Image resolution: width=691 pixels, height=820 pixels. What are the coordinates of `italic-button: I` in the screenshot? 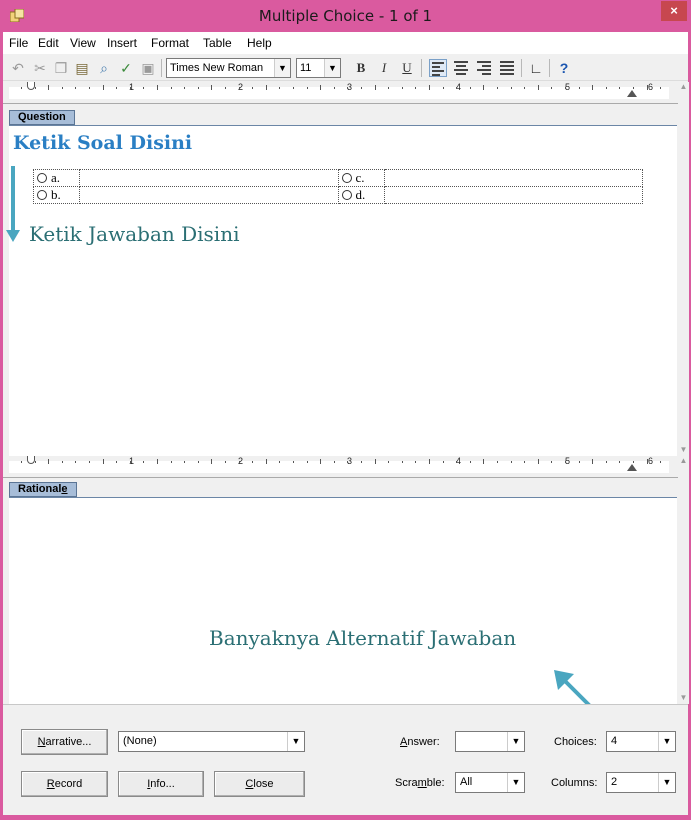 It's located at (384, 68).